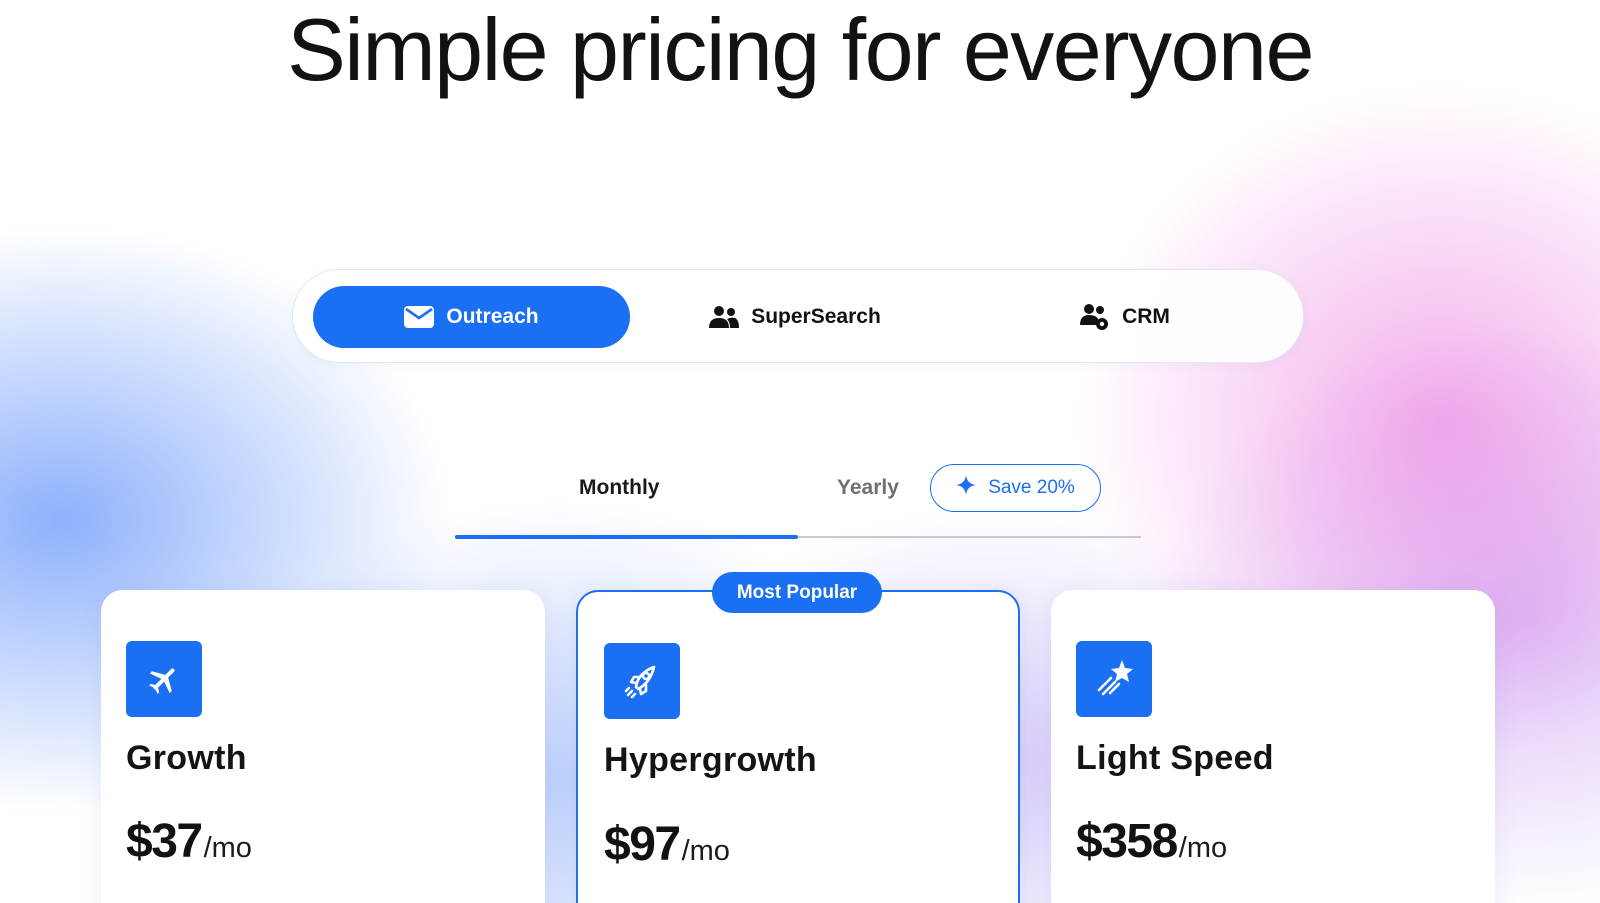  I want to click on tab-supersearch-label: SuperSearch, so click(816, 316).